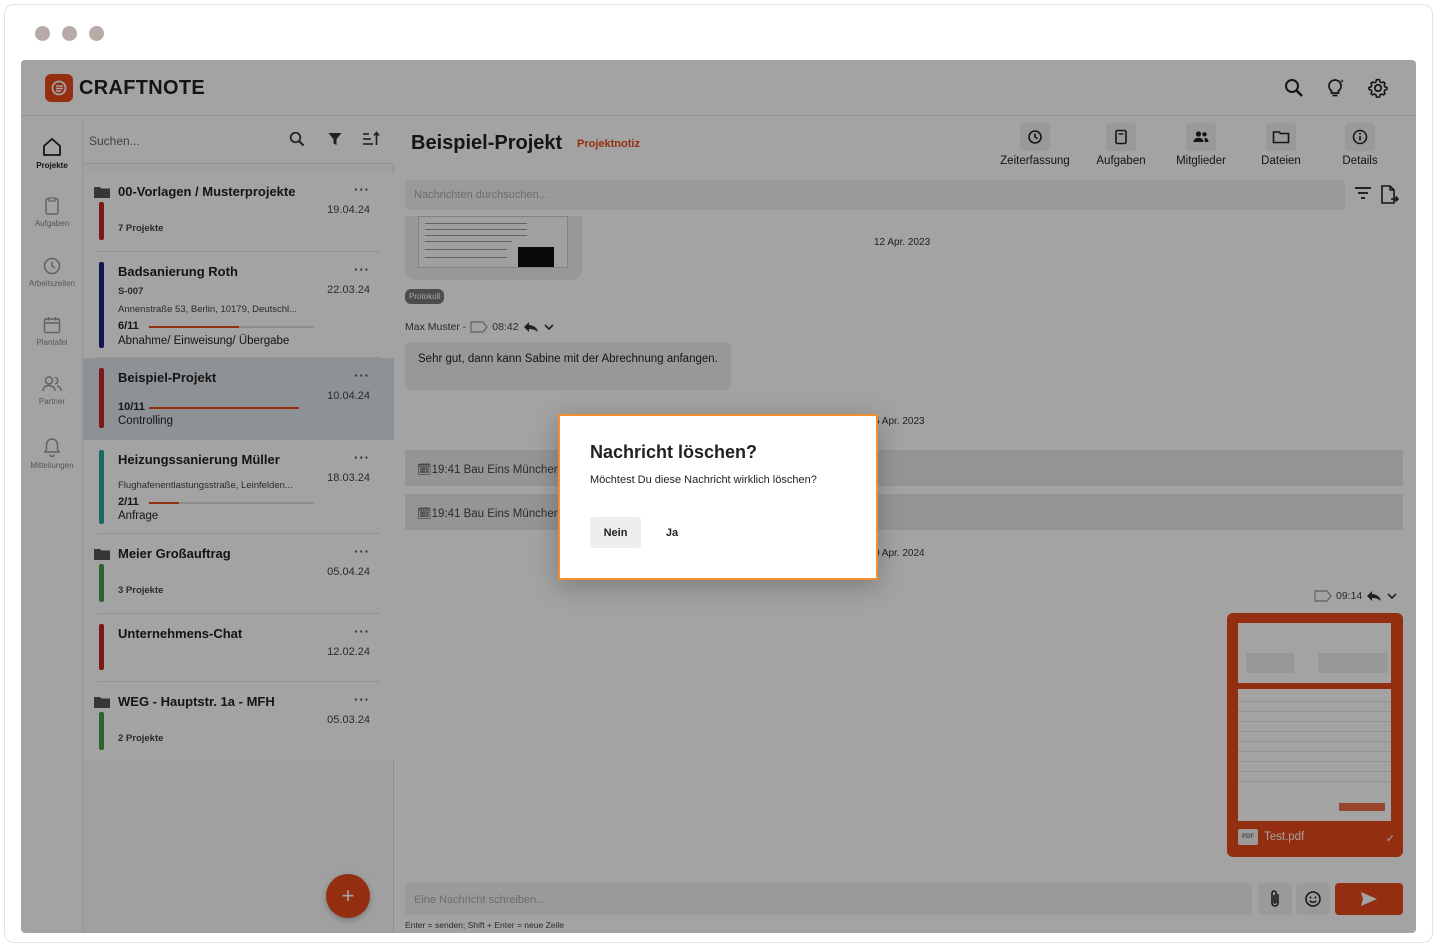  I want to click on cancel-button: Nein, so click(615, 532).